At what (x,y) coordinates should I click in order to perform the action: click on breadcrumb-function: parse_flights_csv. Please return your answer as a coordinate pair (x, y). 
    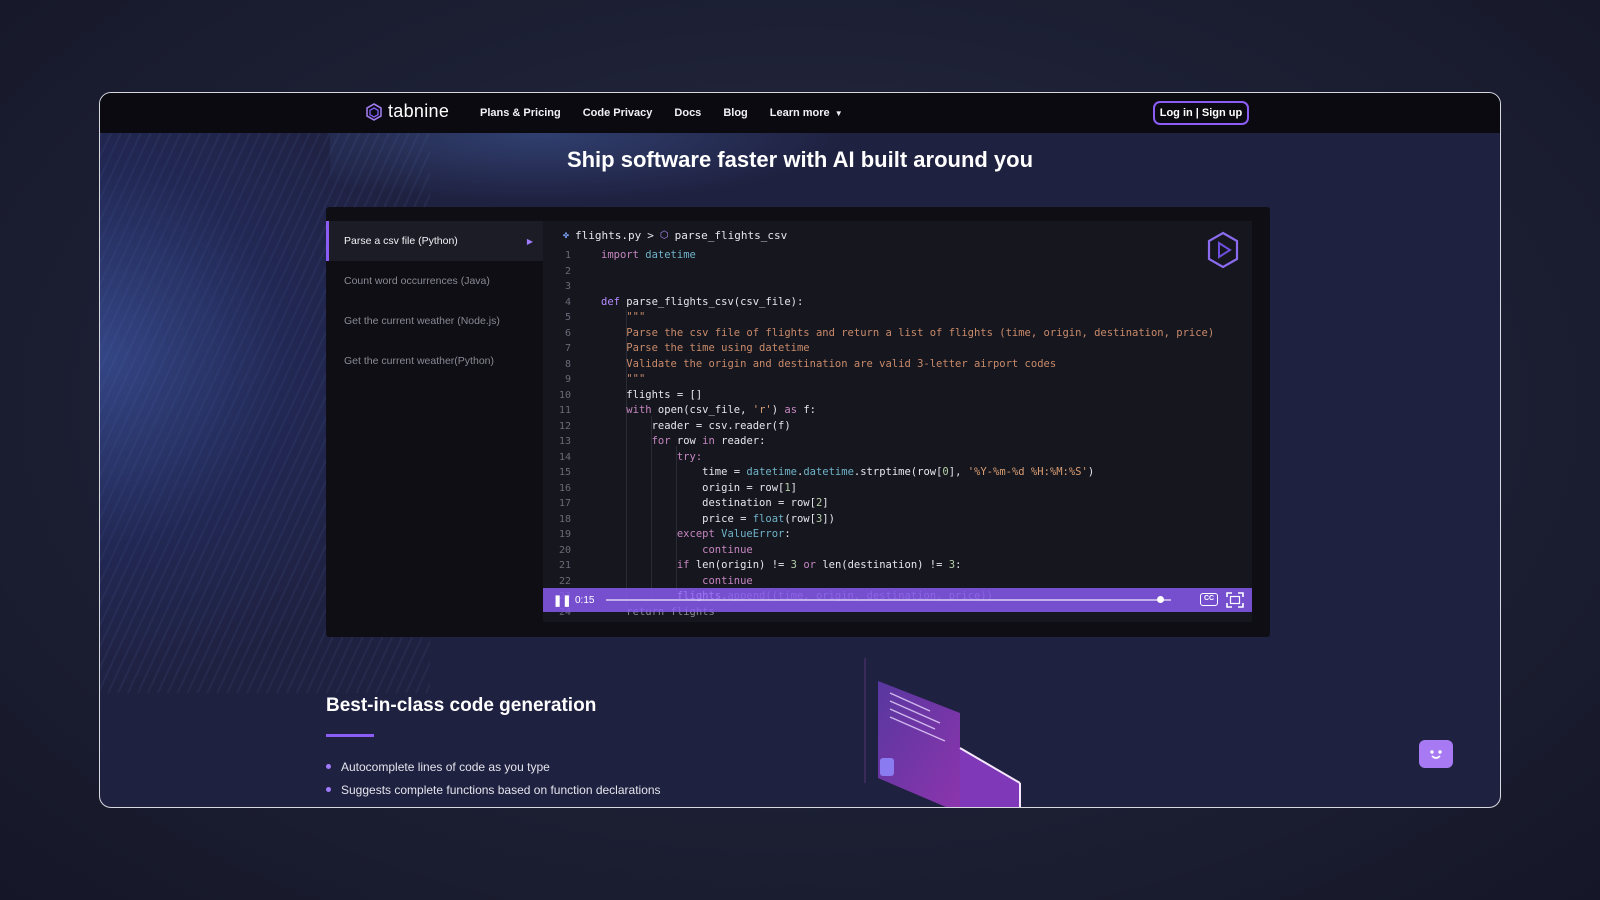
    Looking at the image, I should click on (731, 235).